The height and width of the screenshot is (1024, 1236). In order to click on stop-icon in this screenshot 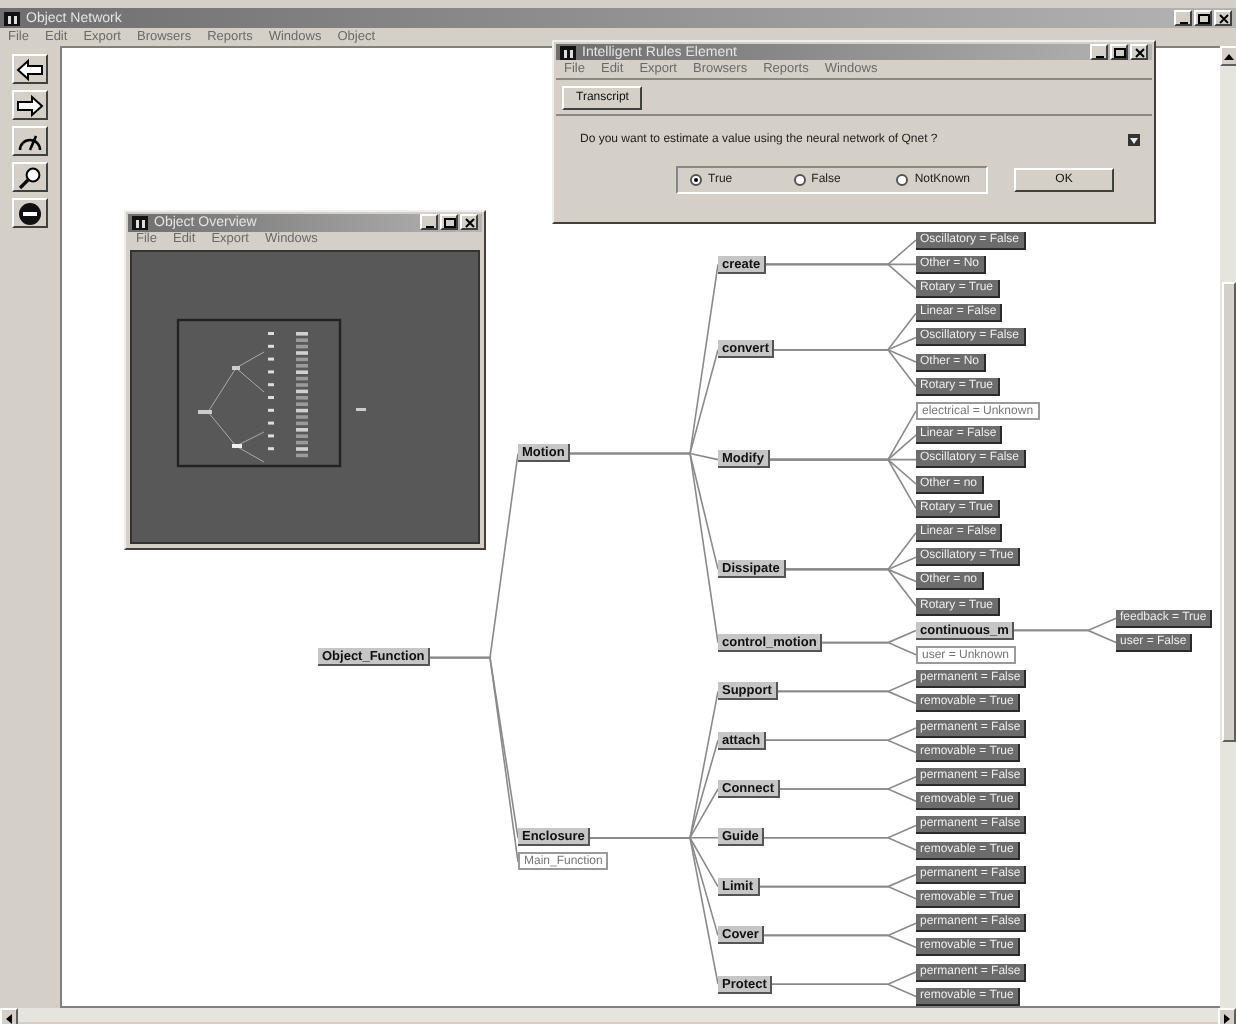, I will do `click(30, 213)`.